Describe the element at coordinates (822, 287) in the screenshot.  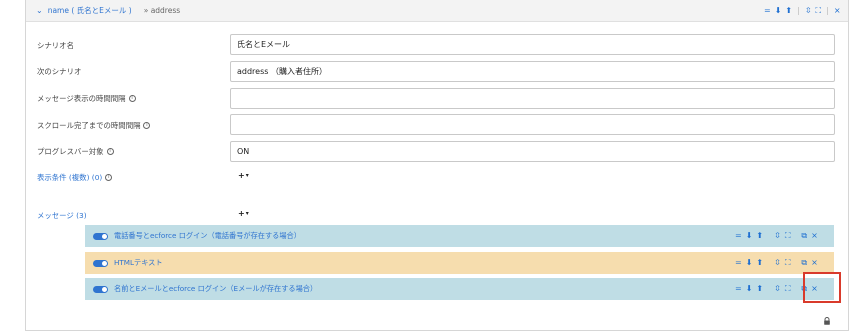
I see `copy-delete-highlight-box` at that location.